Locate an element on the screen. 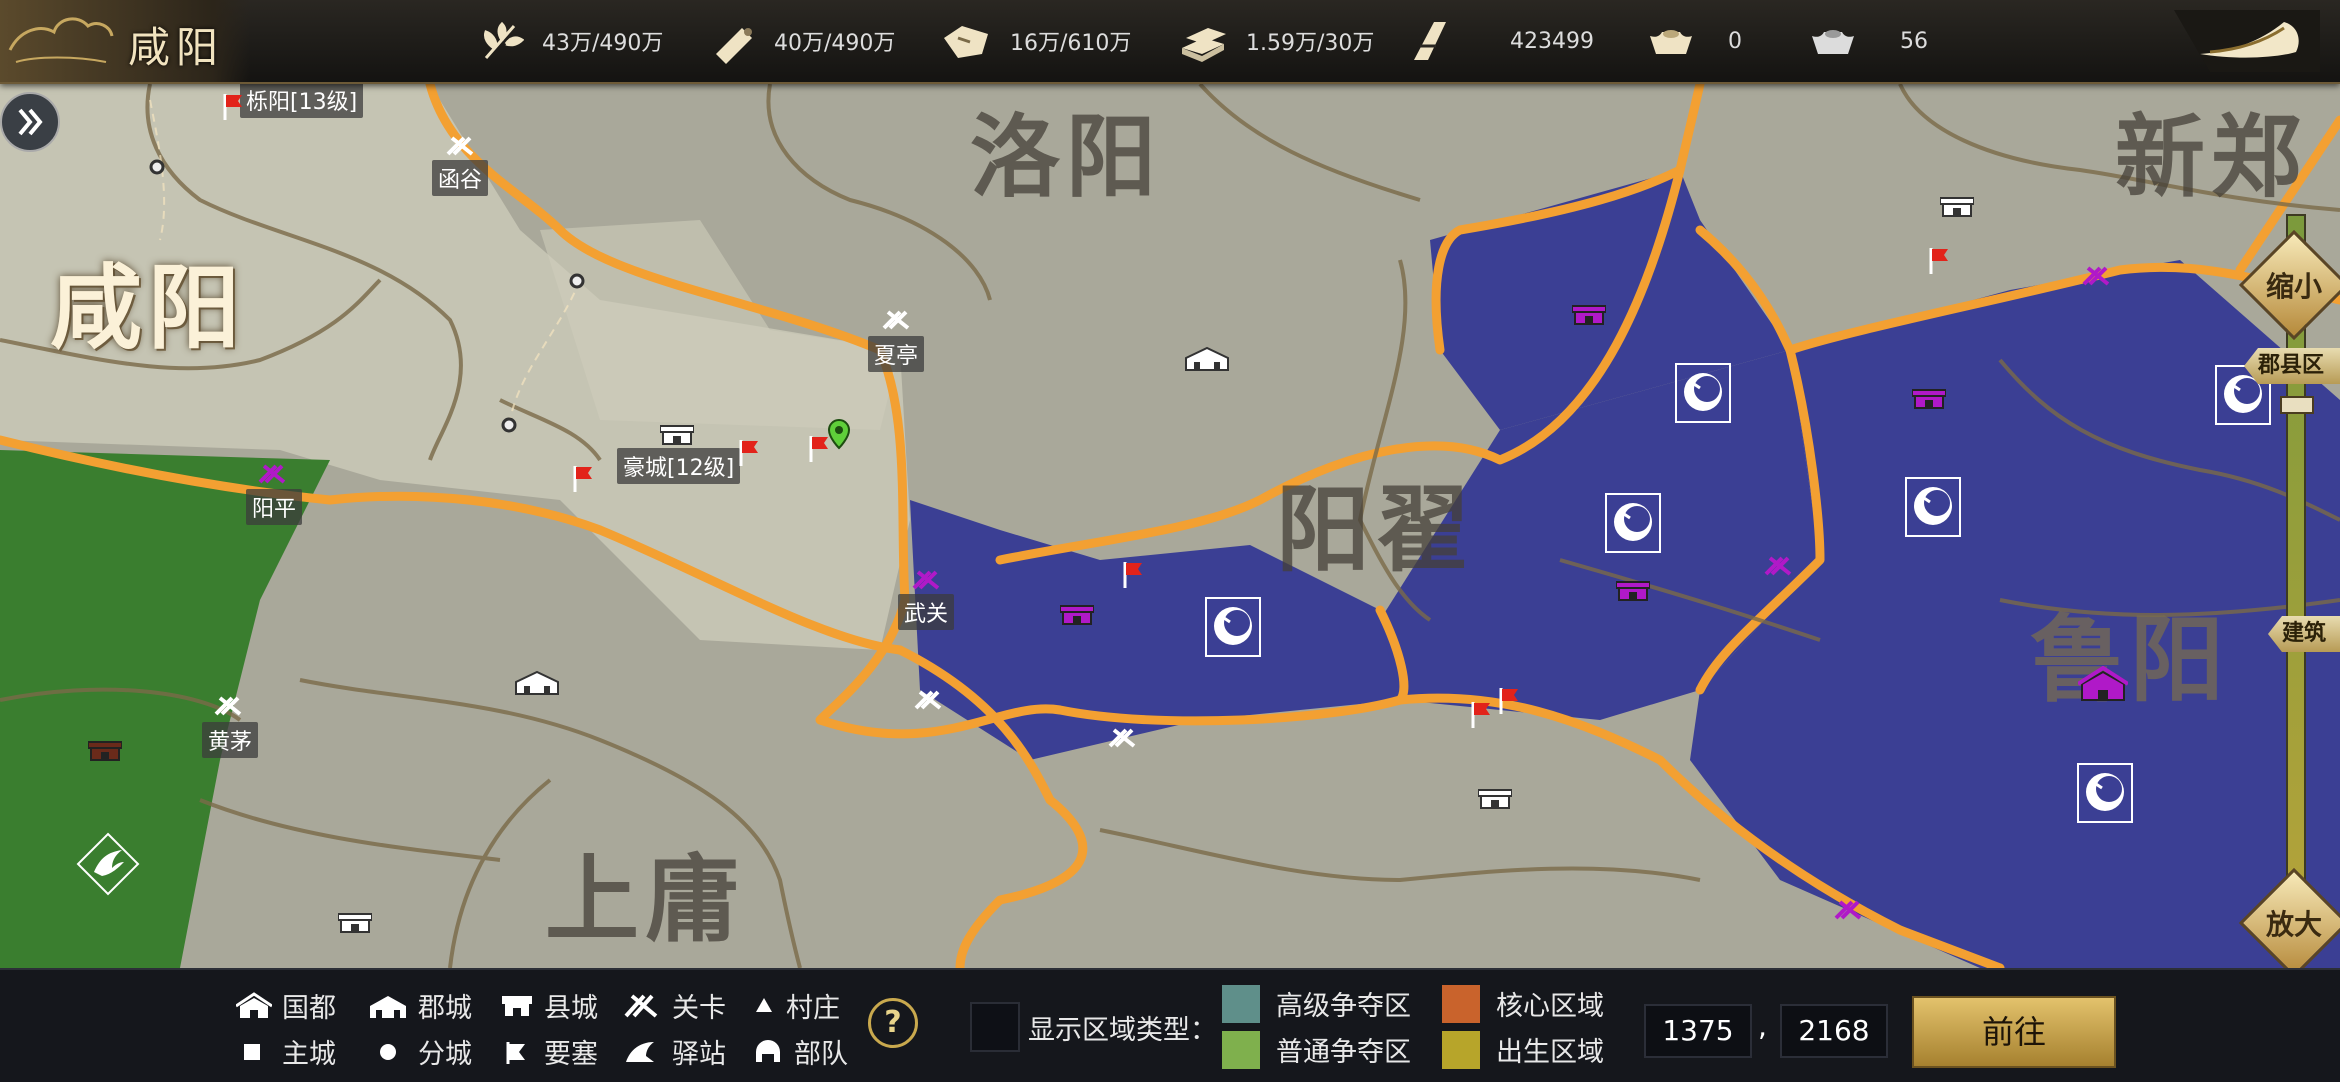 This screenshot has width=2340, height=1082. city-label-haocheng: 豪城[12级] is located at coordinates (679, 466).